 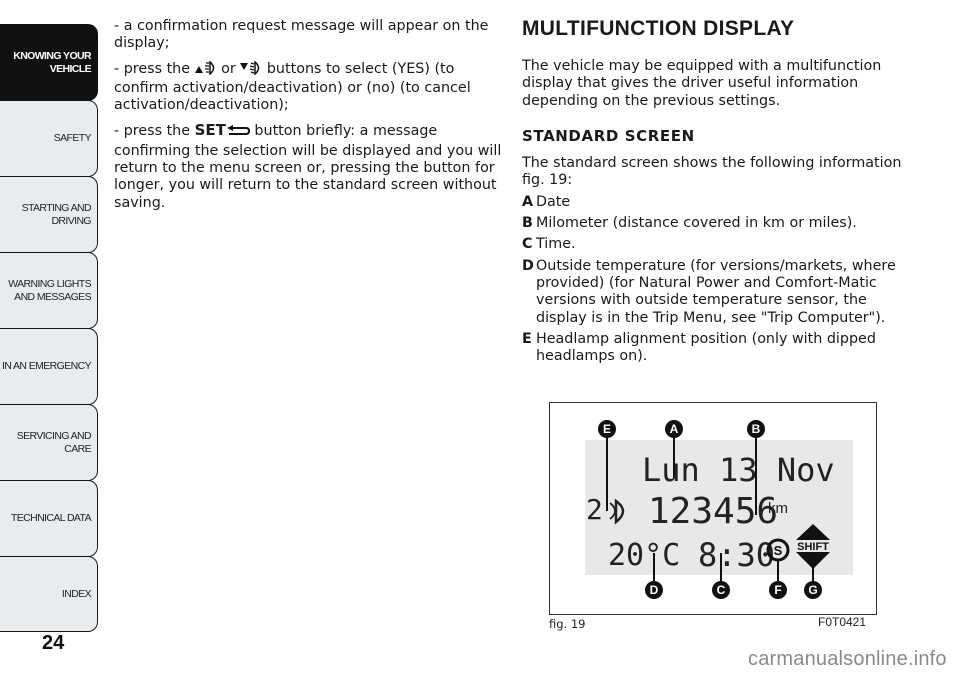 What do you see at coordinates (553, 201) in the screenshot?
I see `legend-text: Date` at bounding box center [553, 201].